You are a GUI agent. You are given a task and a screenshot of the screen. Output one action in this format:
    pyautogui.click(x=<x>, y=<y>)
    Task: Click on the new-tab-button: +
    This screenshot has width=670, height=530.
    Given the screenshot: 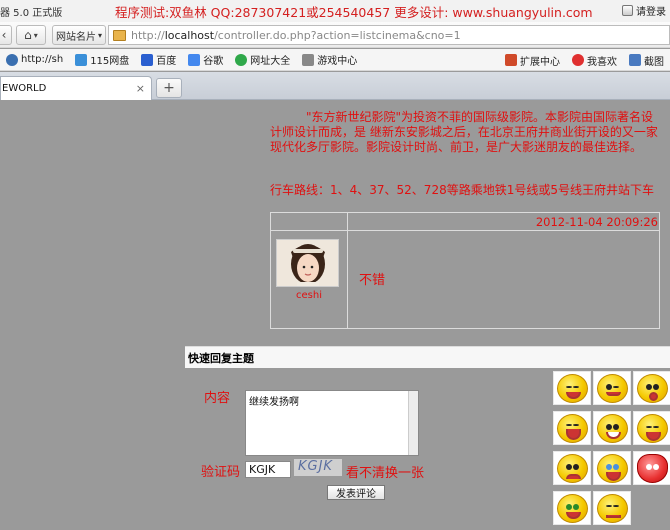 What is the action you would take?
    pyautogui.click(x=169, y=88)
    